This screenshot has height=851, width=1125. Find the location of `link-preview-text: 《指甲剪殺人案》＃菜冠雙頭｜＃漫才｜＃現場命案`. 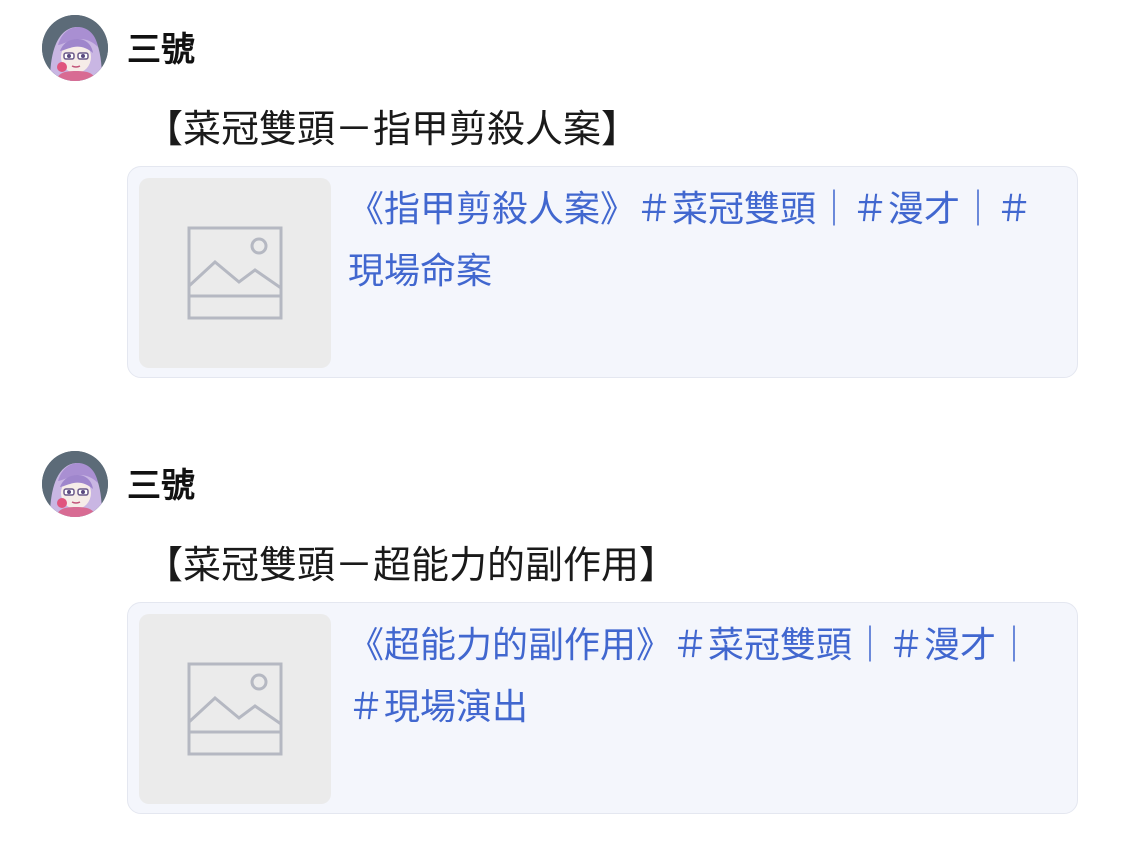

link-preview-text: 《指甲剪殺人案》＃菜冠雙頭｜＃漫才｜＃現場命案 is located at coordinates (693, 241).